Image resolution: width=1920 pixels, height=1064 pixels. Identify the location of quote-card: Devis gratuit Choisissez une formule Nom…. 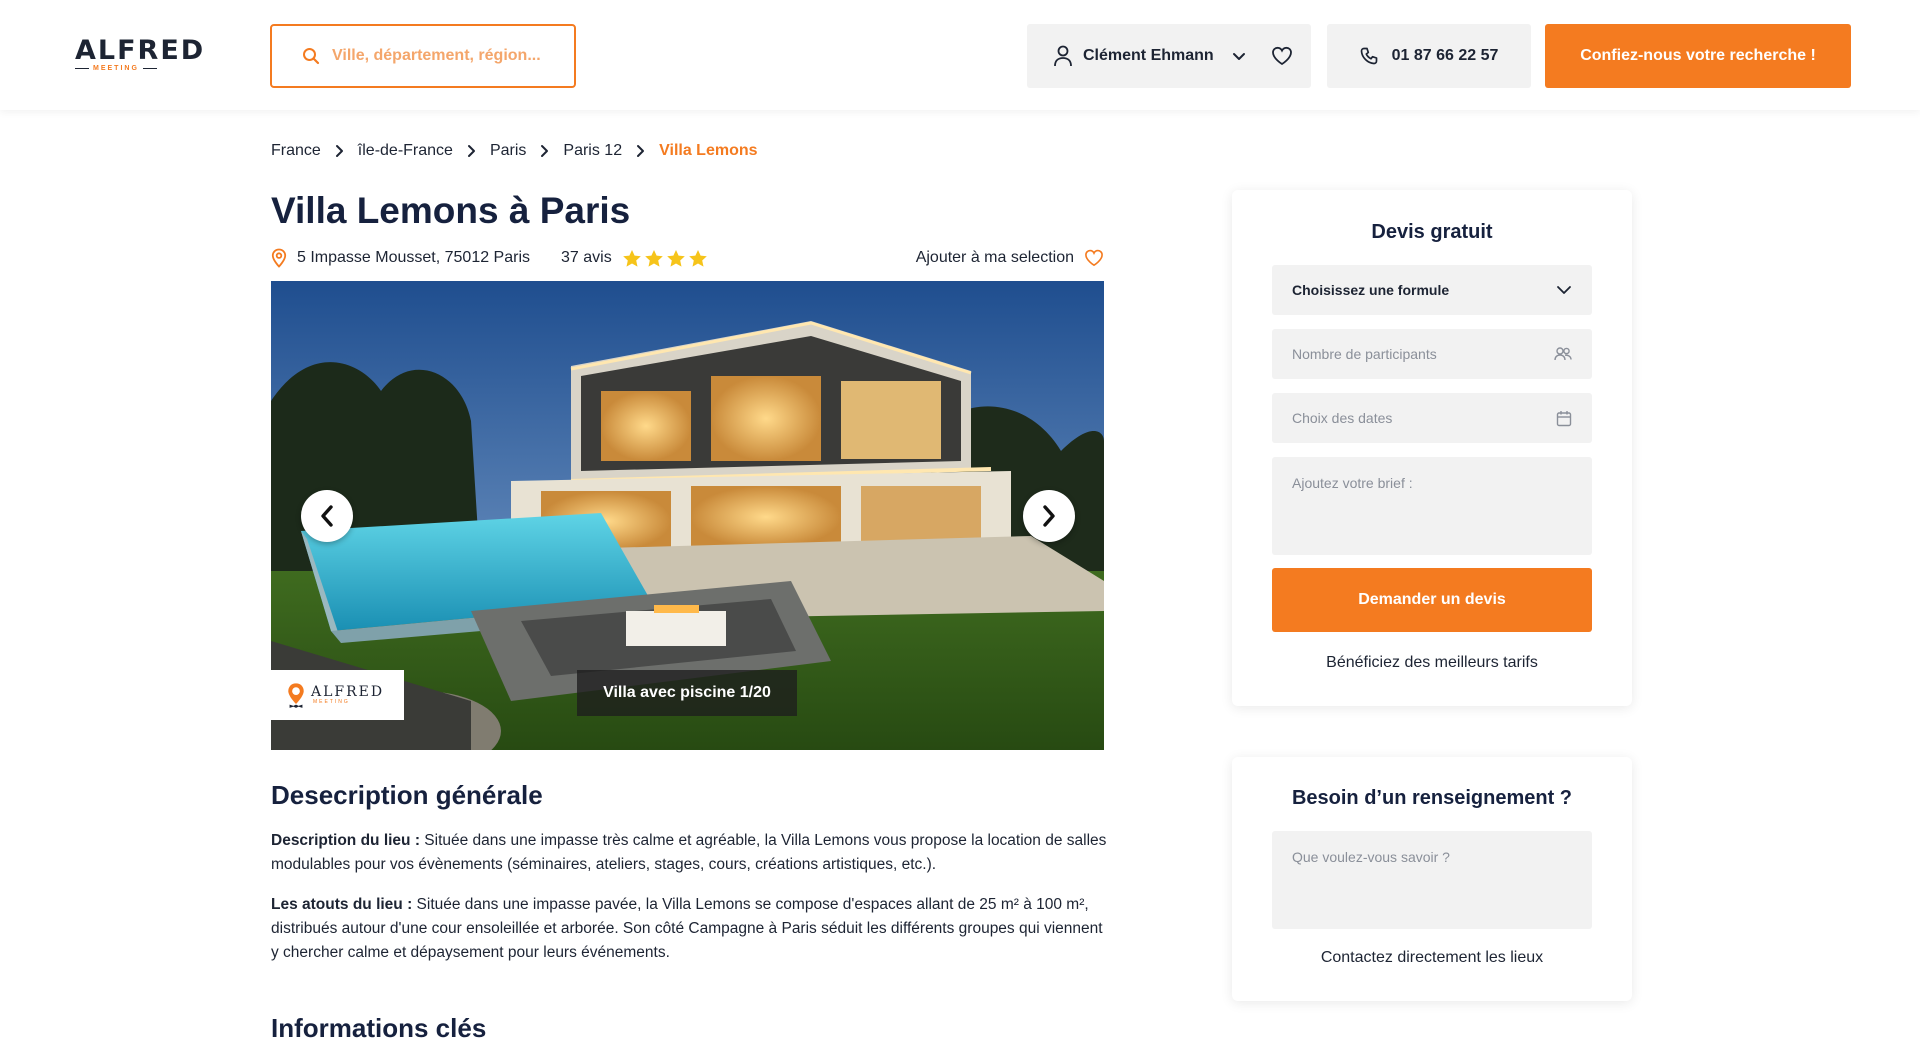
(1432, 448).